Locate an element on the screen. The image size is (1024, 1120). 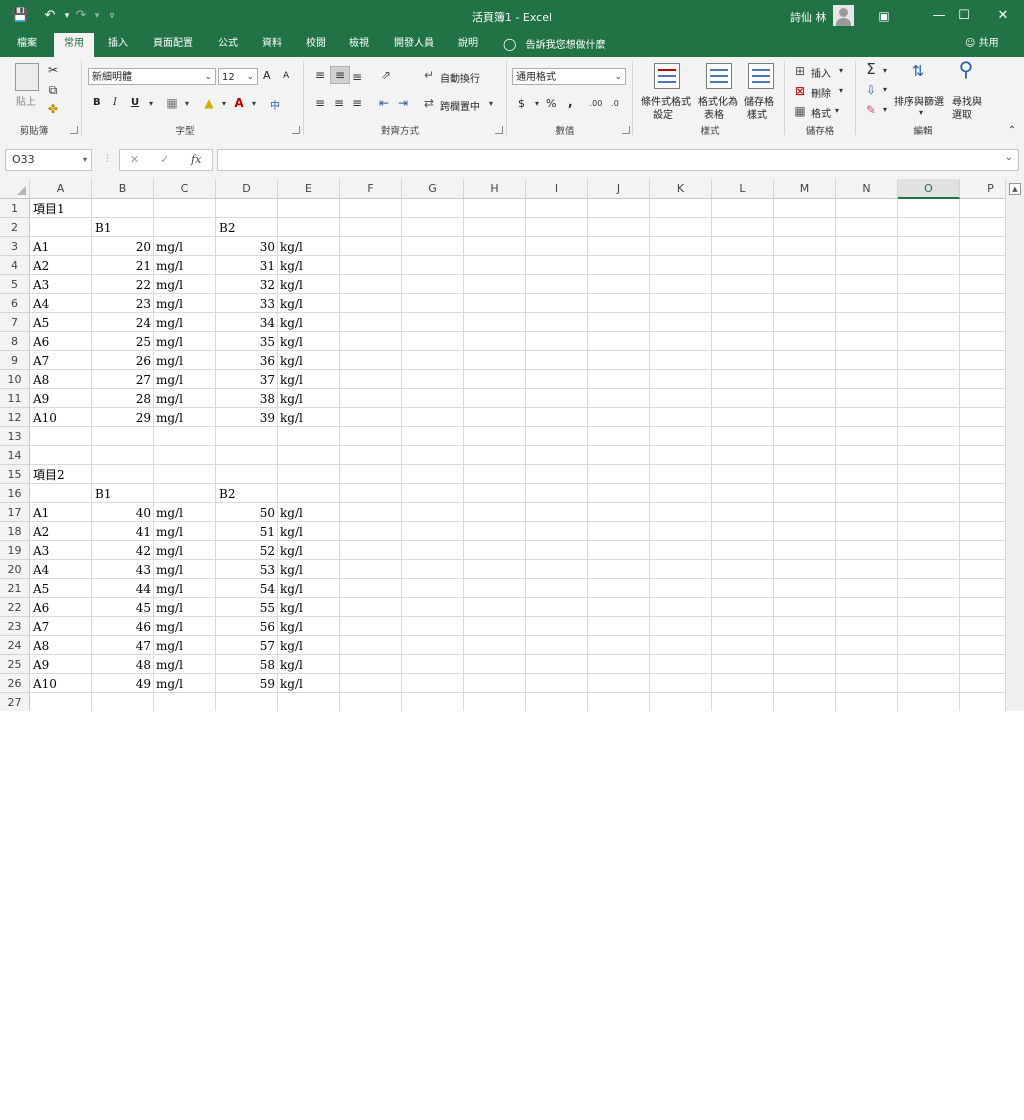
cell-item1-d: 34 is located at coordinates (245, 323).